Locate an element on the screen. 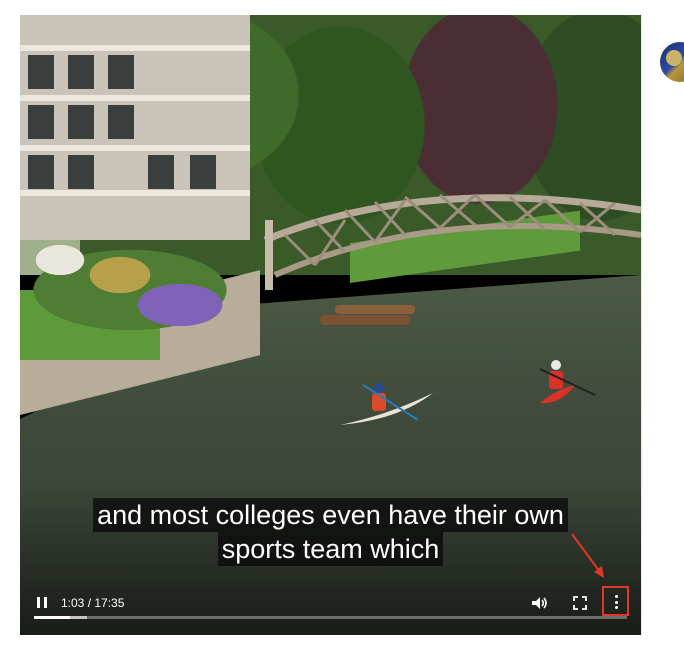  caption-line-2: sports team which is located at coordinates (330, 549).